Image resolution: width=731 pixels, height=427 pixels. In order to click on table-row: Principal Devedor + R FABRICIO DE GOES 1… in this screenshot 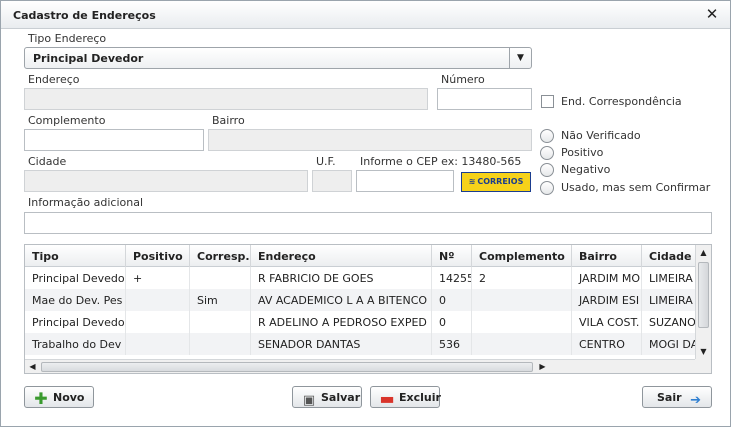, I will do `click(360, 278)`.